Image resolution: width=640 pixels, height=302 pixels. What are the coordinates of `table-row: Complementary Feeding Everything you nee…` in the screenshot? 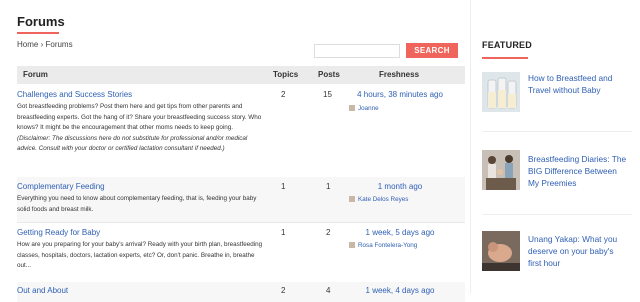 It's located at (241, 200).